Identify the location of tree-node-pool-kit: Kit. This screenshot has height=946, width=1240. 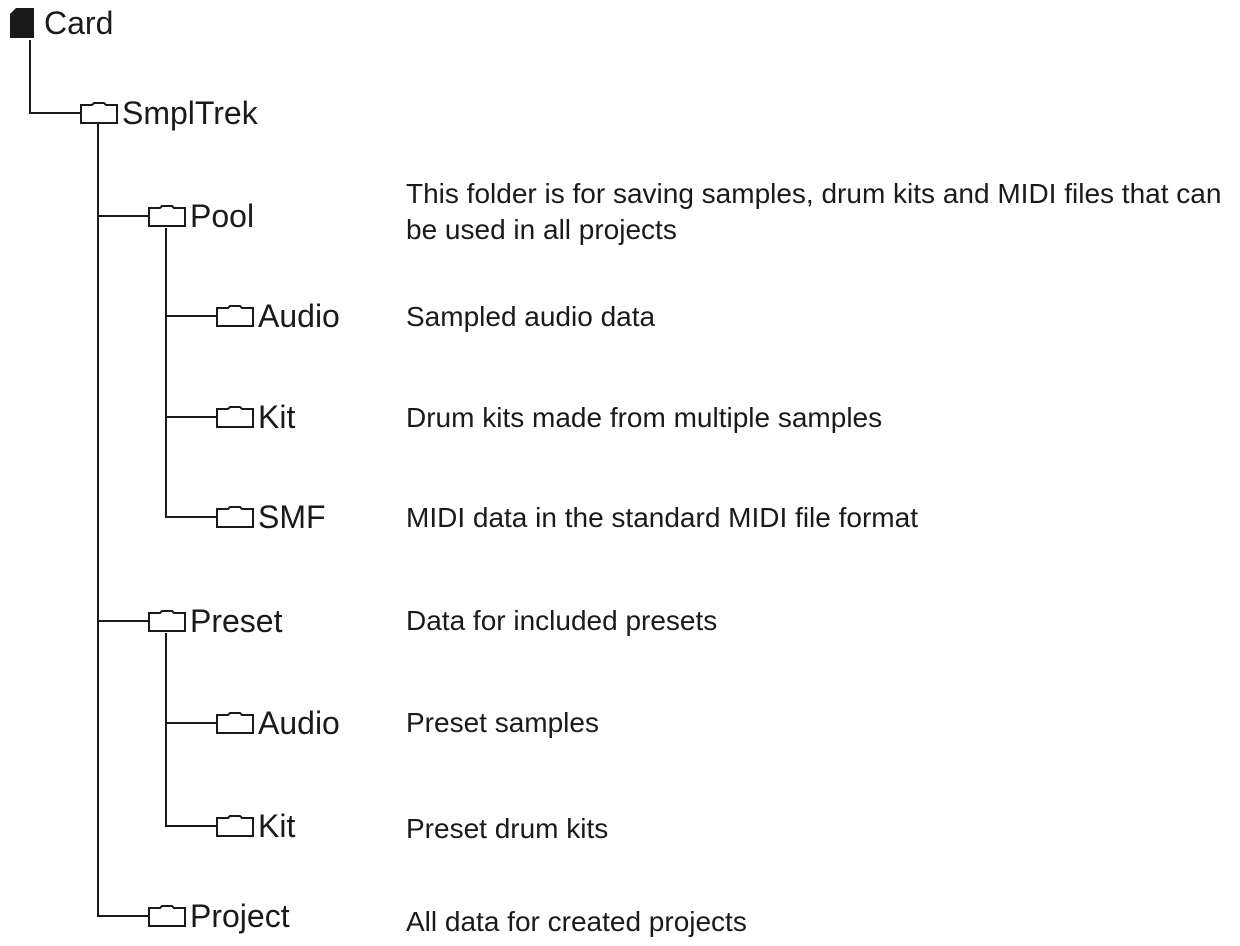
(255, 417).